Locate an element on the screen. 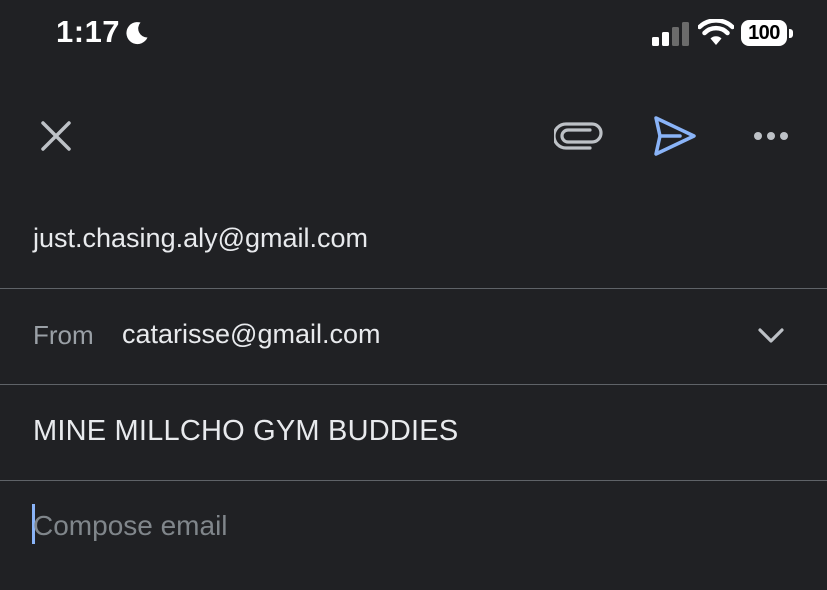  from-label: From is located at coordinates (63, 335).